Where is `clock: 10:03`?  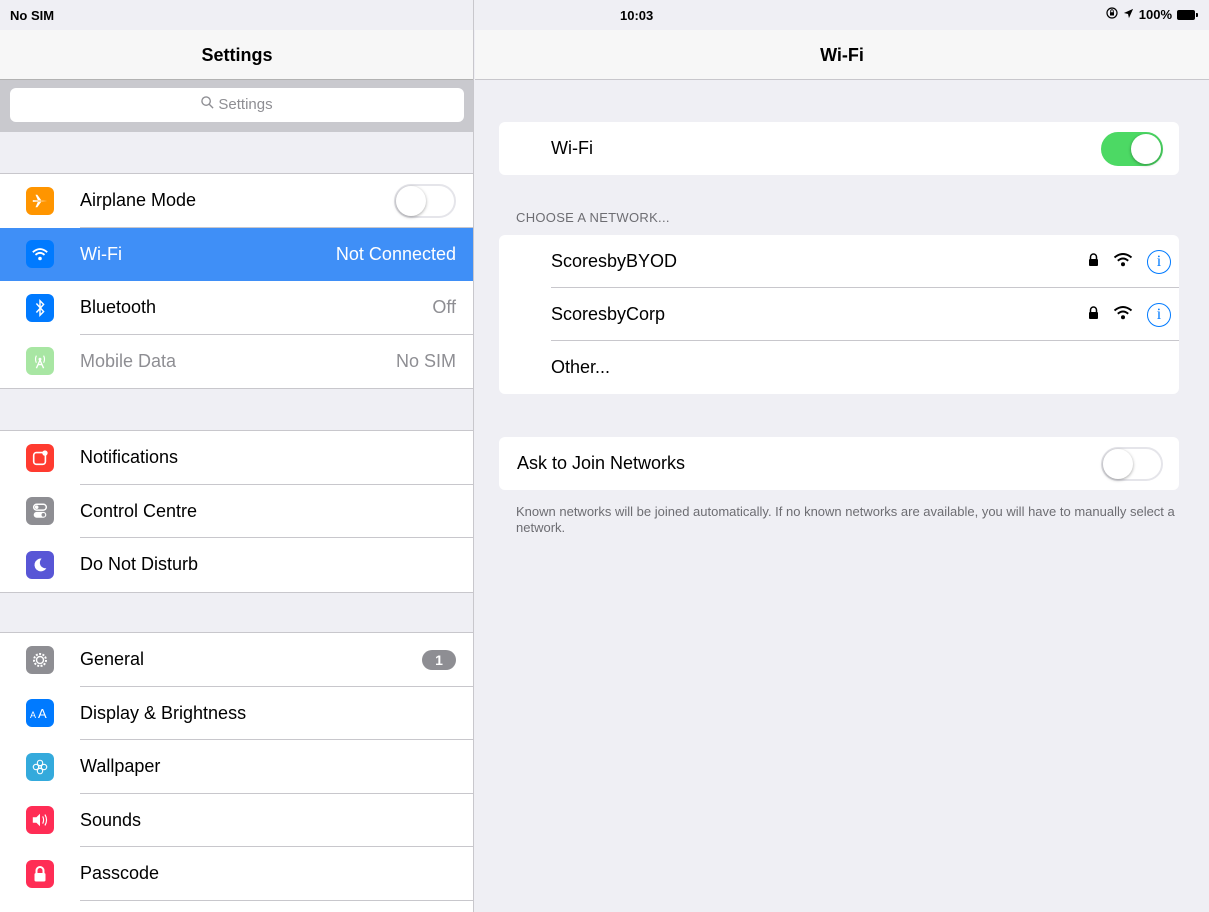
clock: 10:03 is located at coordinates (637, 15).